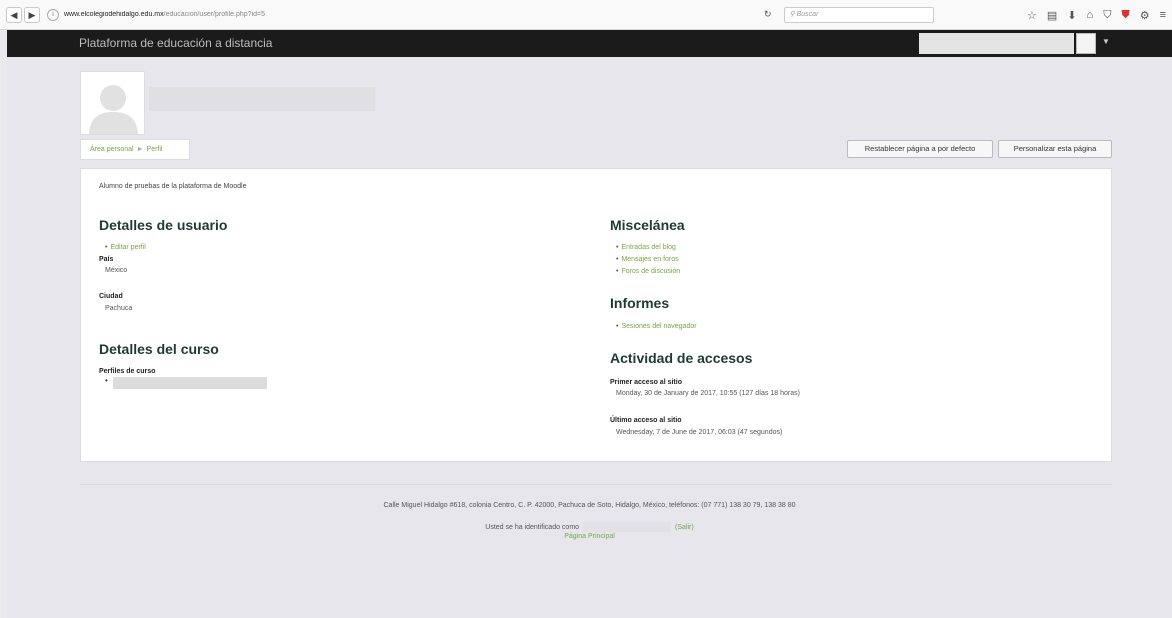 This screenshot has width=1172, height=618. What do you see at coordinates (646, 420) in the screenshot?
I see `last-access-label: Último acceso al sitio` at bounding box center [646, 420].